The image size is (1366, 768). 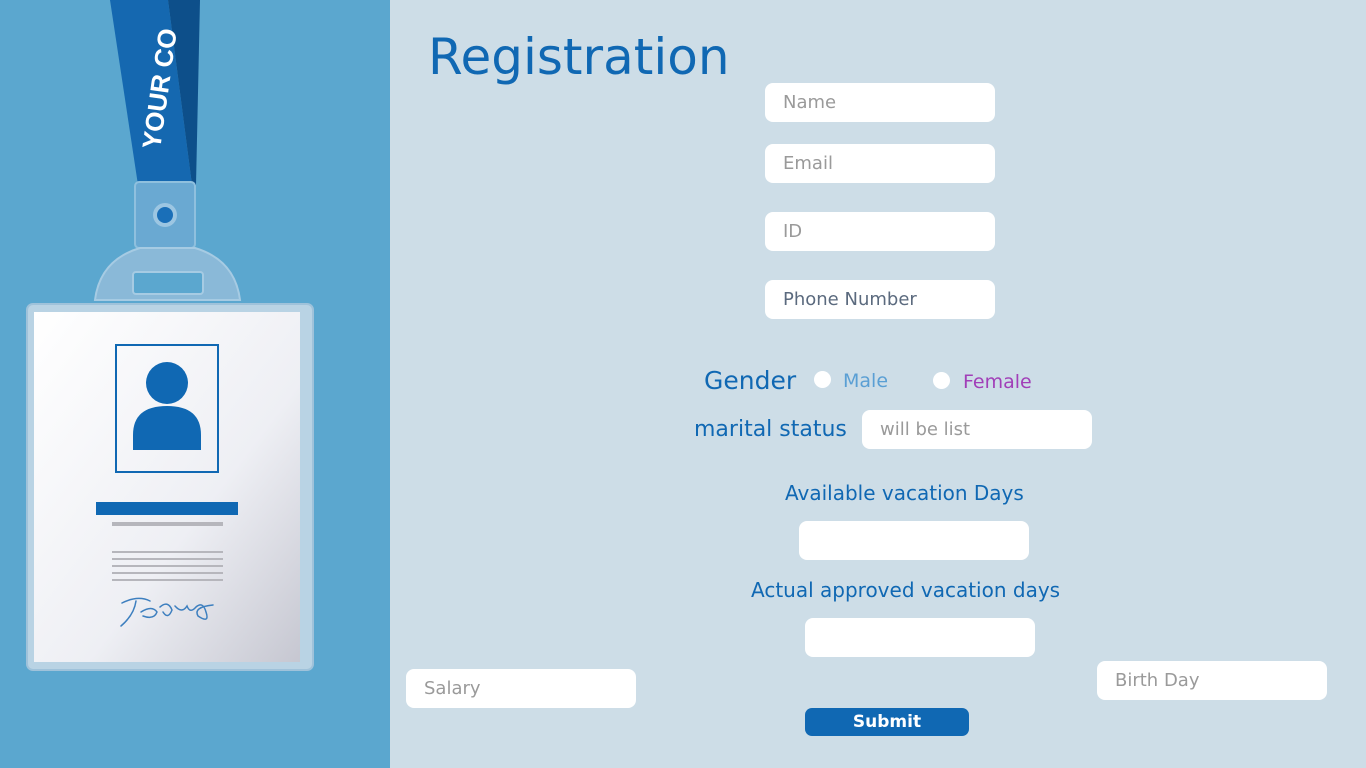 I want to click on gender-male-radio, so click(x=822, y=379).